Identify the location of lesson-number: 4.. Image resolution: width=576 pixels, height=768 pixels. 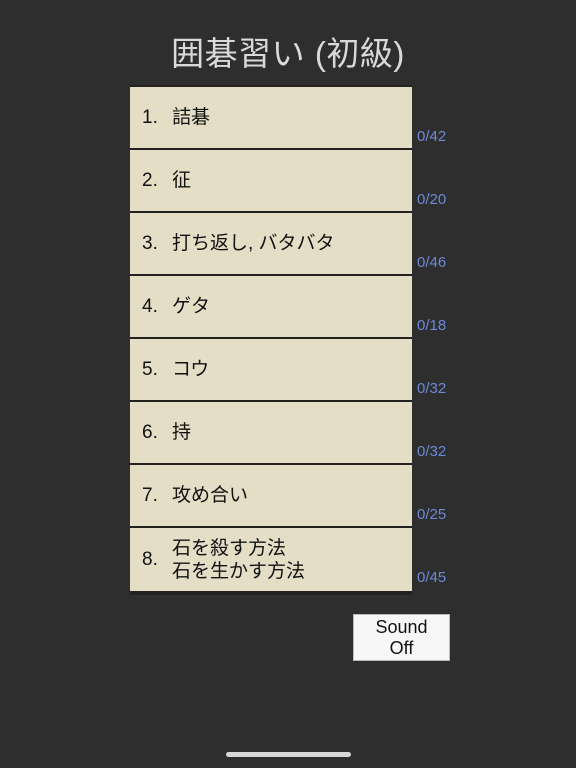
(150, 306).